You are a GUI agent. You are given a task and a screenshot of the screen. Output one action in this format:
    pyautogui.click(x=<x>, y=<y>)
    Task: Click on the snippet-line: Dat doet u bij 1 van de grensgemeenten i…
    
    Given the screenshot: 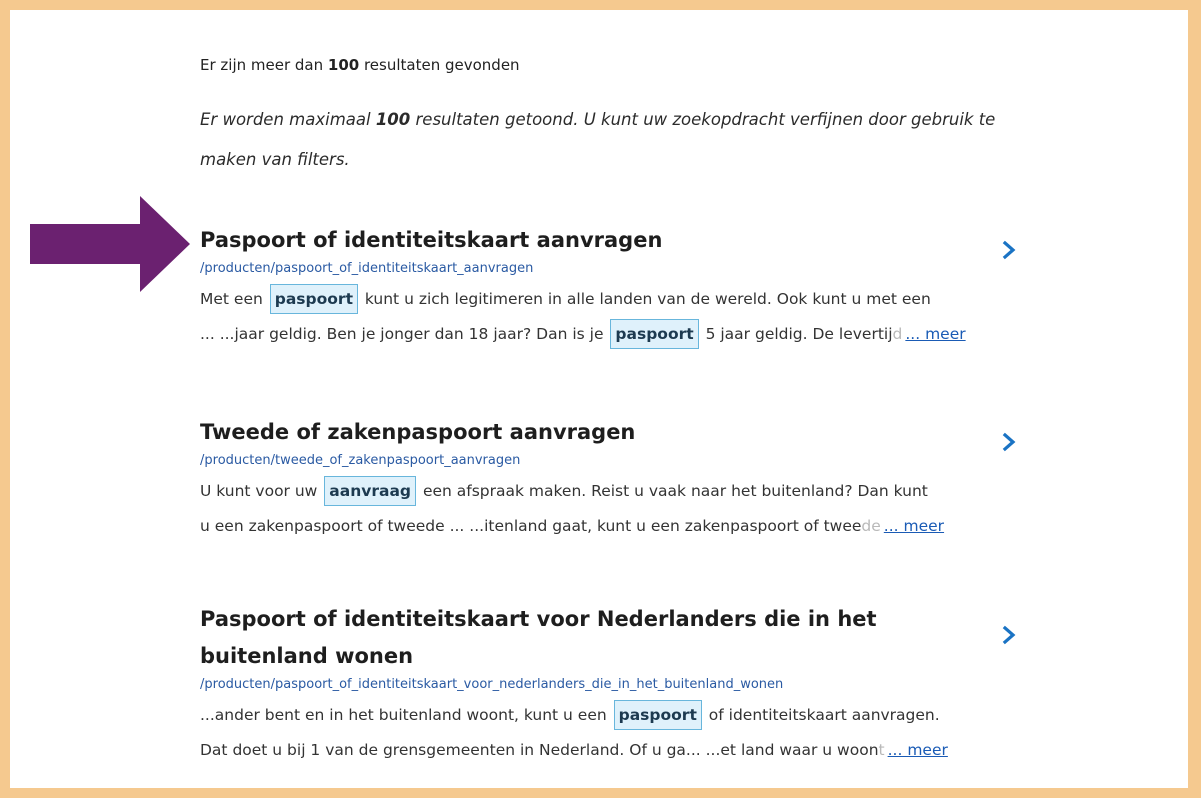 What is the action you would take?
    pyautogui.click(x=621, y=750)
    